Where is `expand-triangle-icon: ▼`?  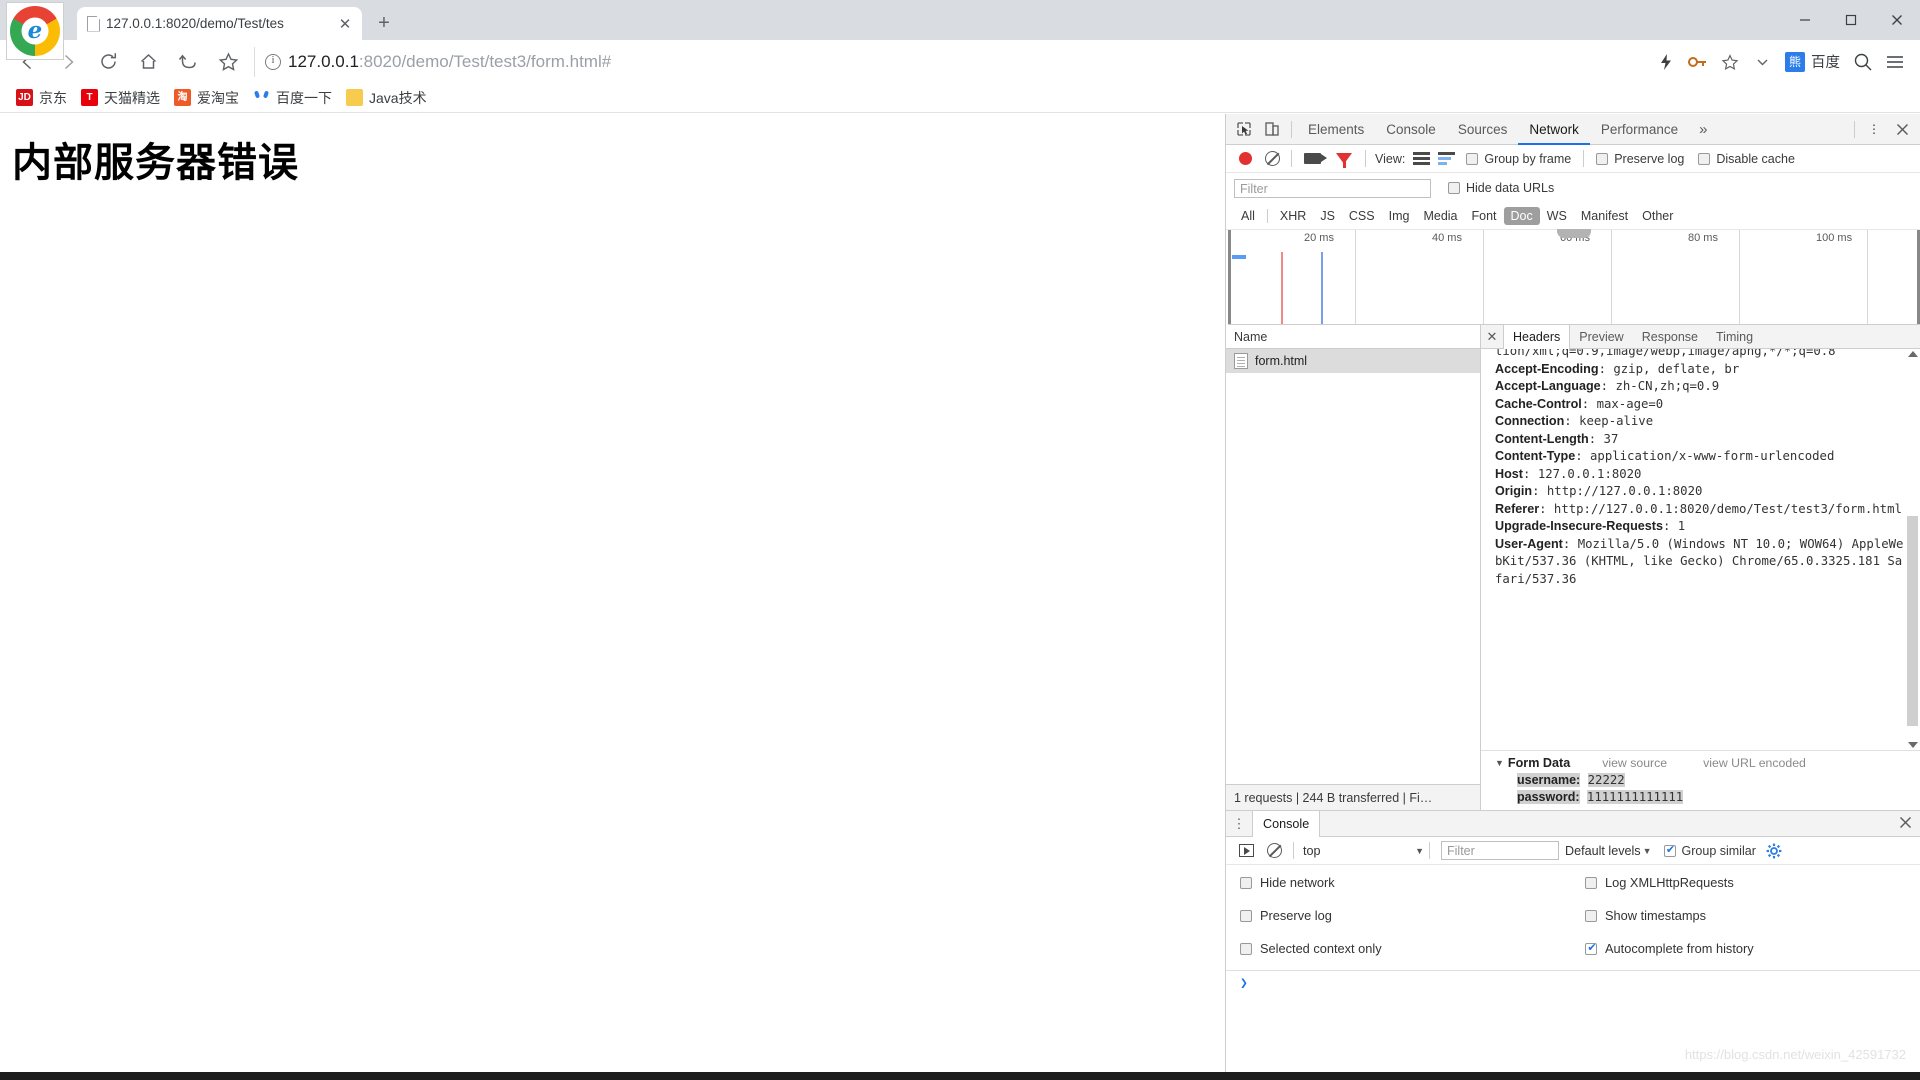 expand-triangle-icon: ▼ is located at coordinates (1499, 763).